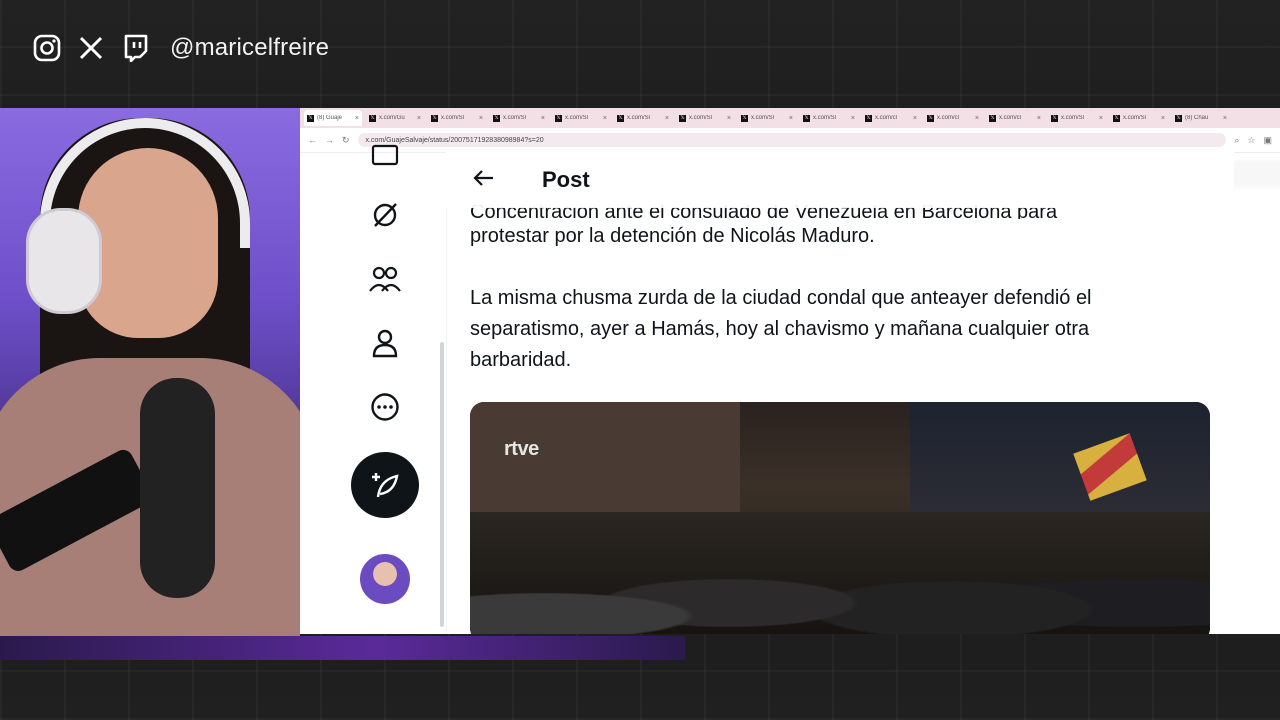  I want to click on compose-post-button, so click(385, 485).